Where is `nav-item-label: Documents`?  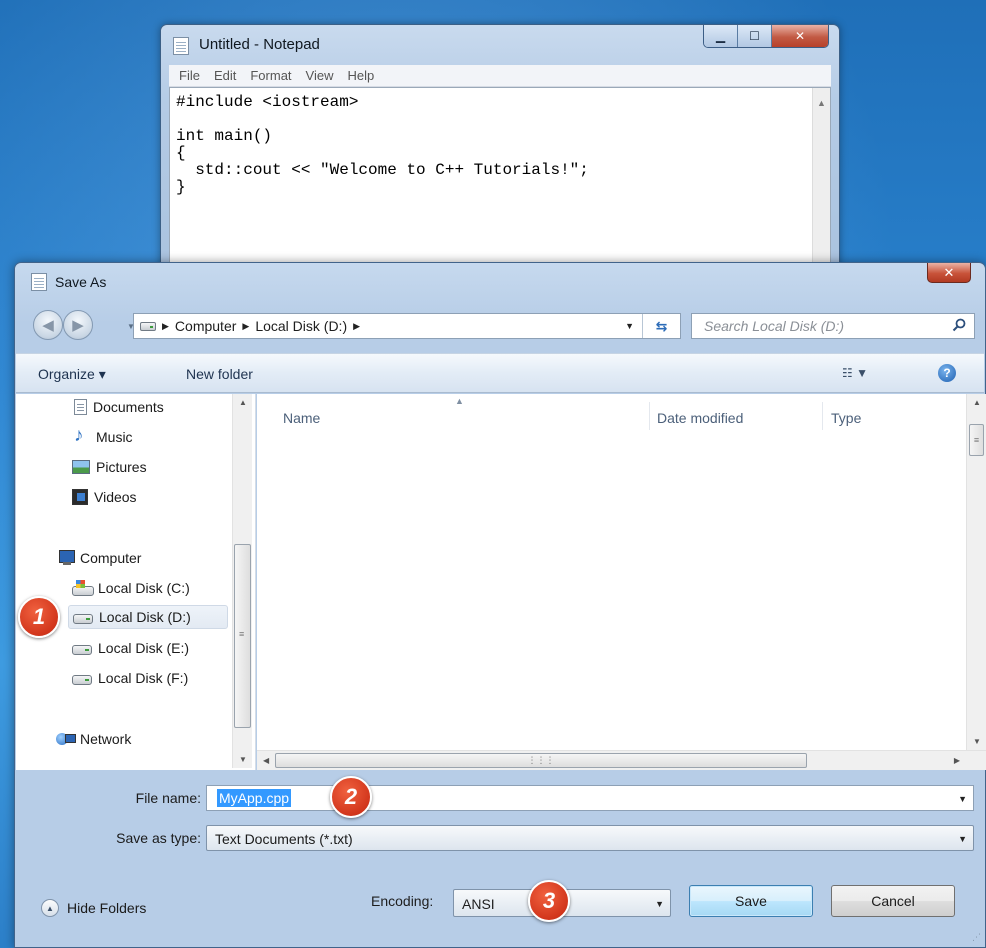 nav-item-label: Documents is located at coordinates (128, 407).